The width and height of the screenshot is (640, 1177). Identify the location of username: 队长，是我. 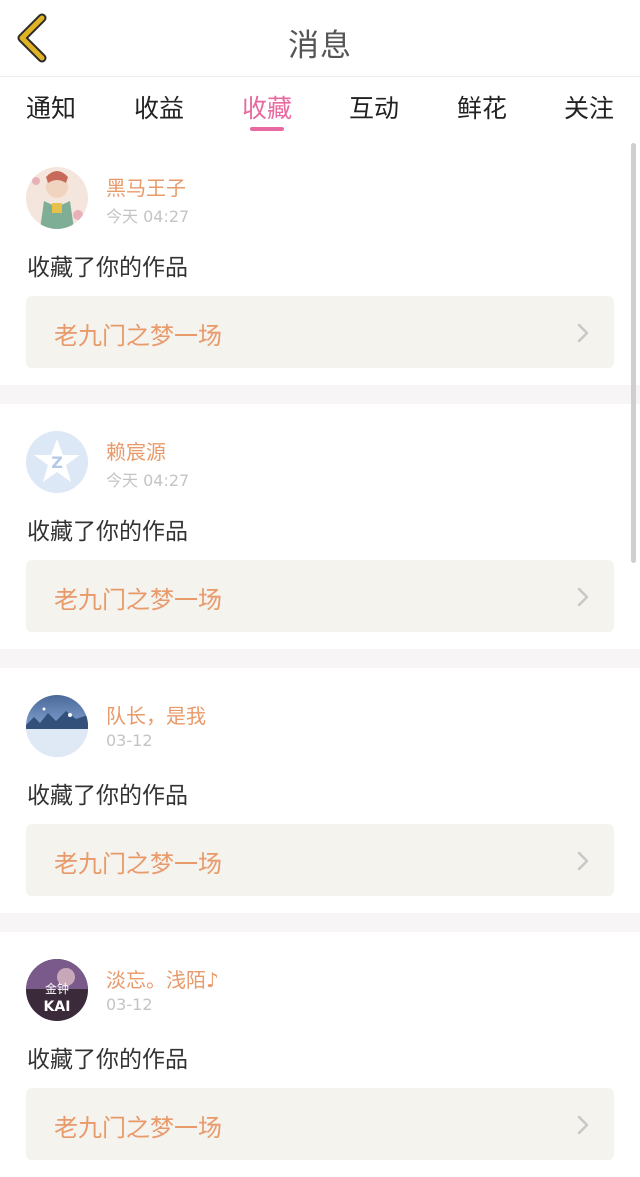
(156, 714).